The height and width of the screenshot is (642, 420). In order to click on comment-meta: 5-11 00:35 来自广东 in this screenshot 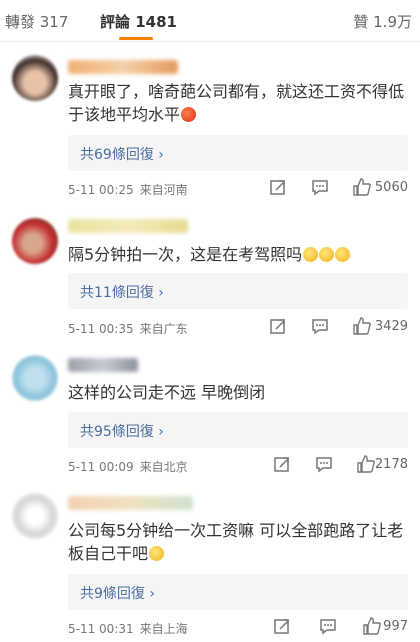, I will do `click(128, 328)`.